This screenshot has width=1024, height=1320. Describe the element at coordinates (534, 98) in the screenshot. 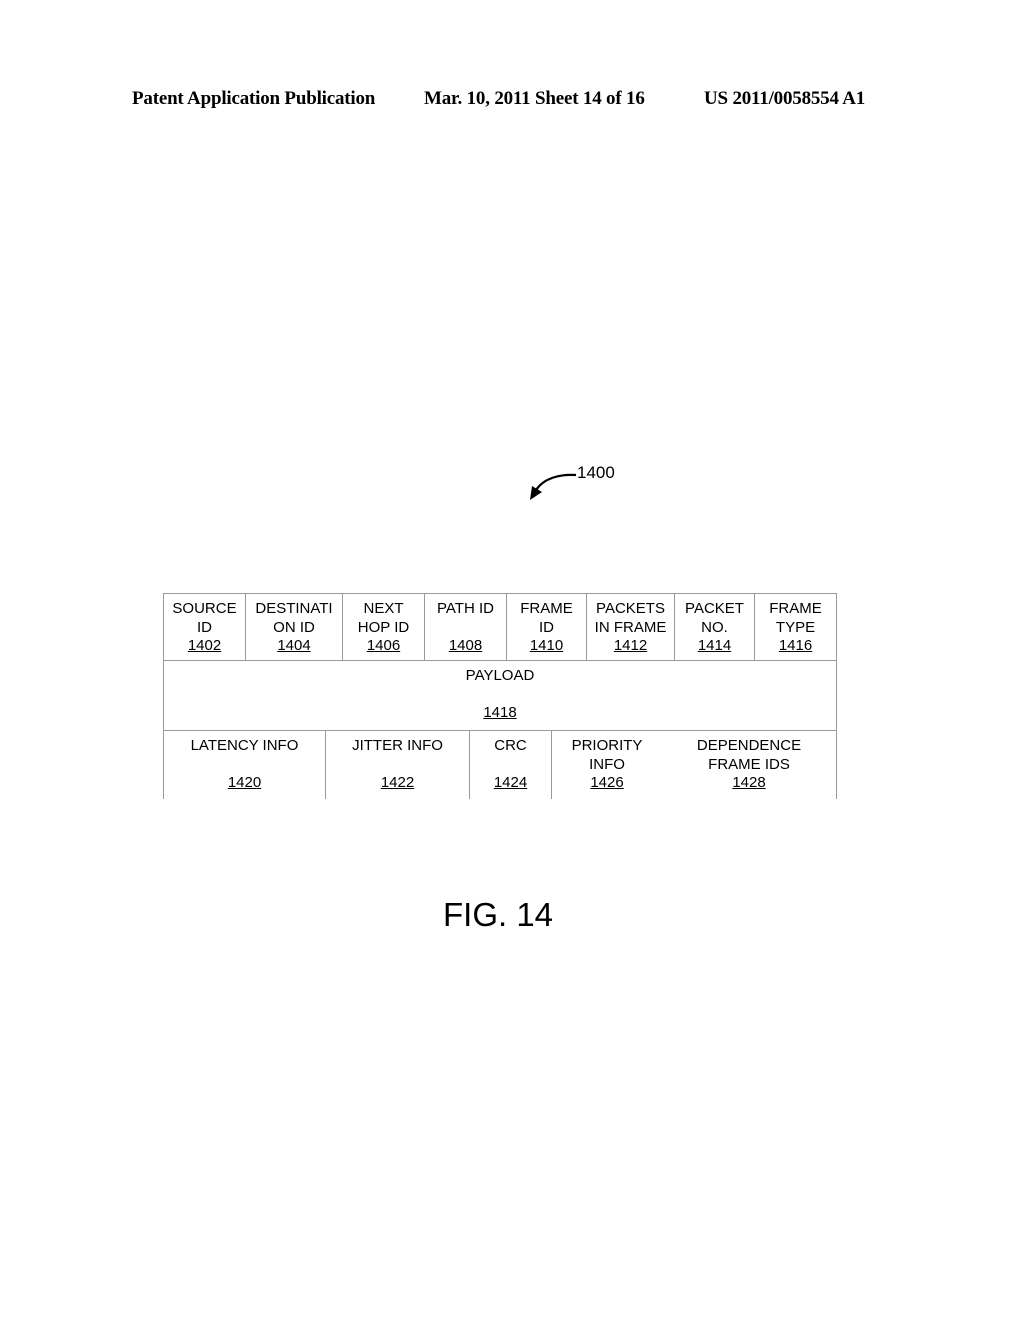

I see `publication-date-sheet: Mar. 10, 2011 Sheet 14 of 16` at that location.